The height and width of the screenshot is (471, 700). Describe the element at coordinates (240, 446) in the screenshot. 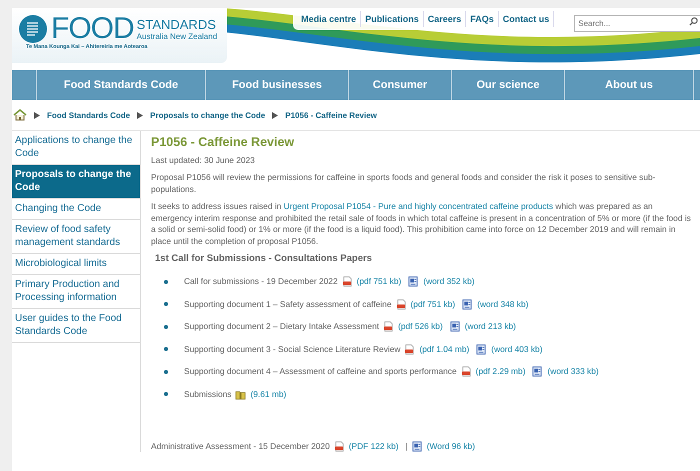

I see `document-title: Administrative Assessment - 15 December 2020` at that location.